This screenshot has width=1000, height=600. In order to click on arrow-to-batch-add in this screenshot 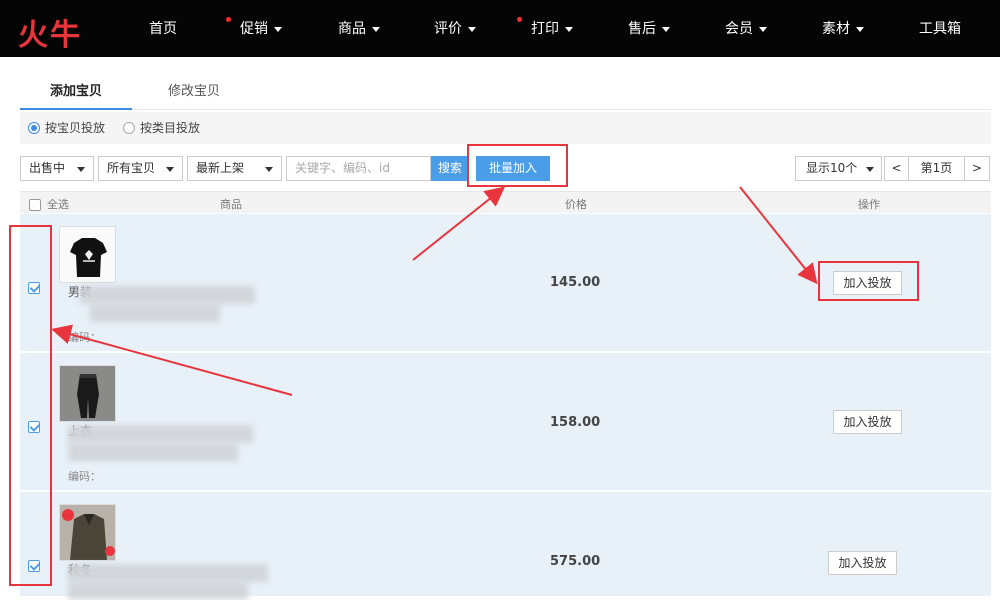, I will do `click(459, 223)`.